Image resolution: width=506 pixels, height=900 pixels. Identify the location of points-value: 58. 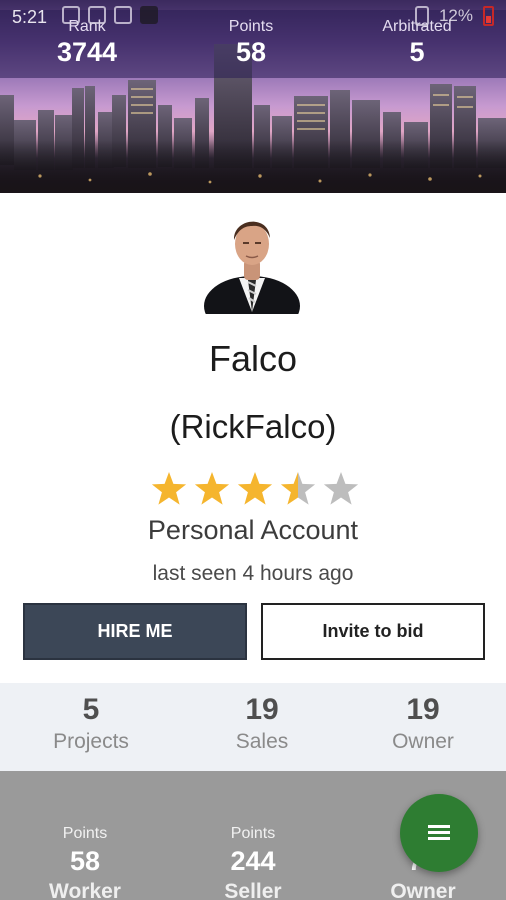
(251, 52).